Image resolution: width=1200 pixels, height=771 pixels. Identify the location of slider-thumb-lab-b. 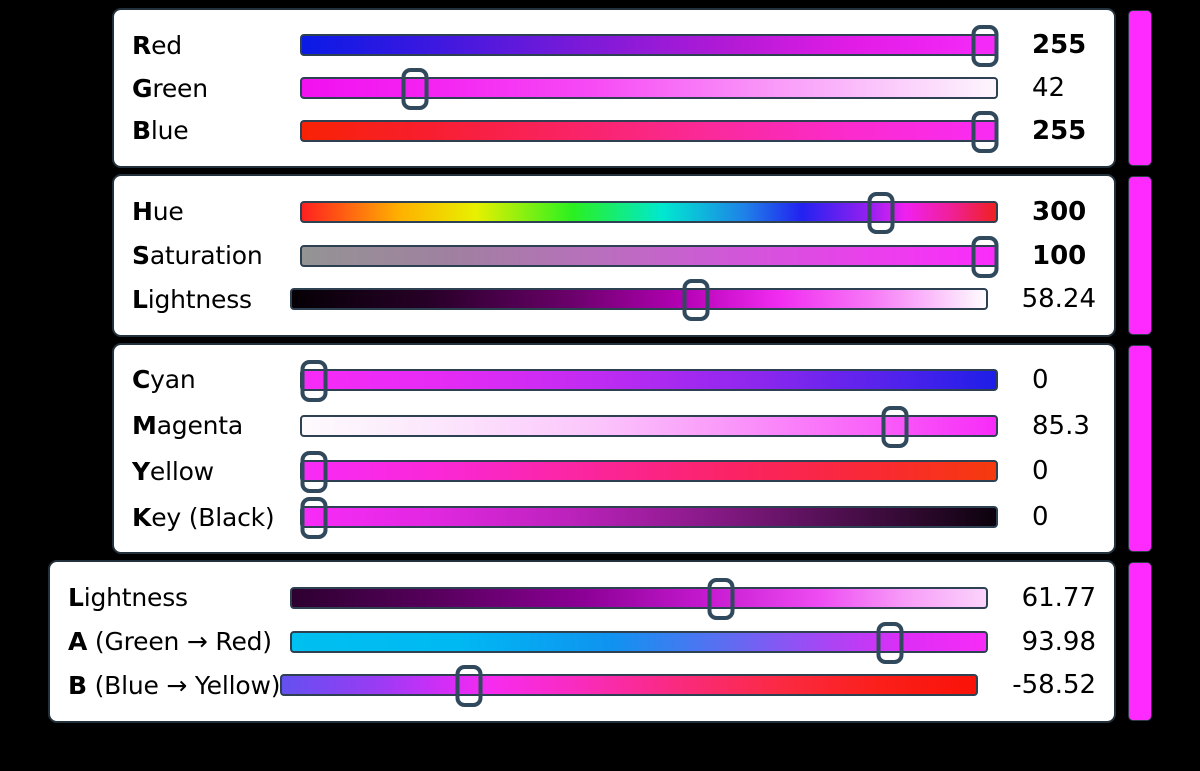
(469, 686).